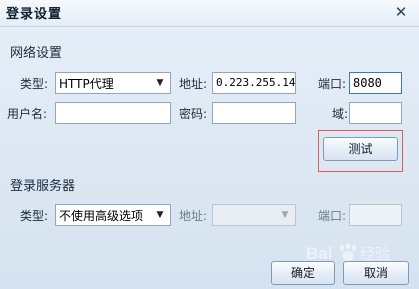 The width and height of the screenshot is (419, 289). What do you see at coordinates (193, 114) in the screenshot?
I see `password-label: 密码:` at bounding box center [193, 114].